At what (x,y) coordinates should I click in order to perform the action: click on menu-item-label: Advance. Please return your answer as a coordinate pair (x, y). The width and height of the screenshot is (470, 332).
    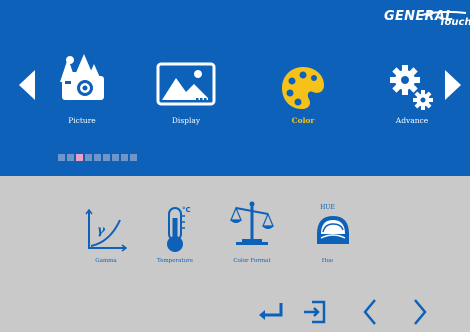
    Looking at the image, I should click on (412, 120).